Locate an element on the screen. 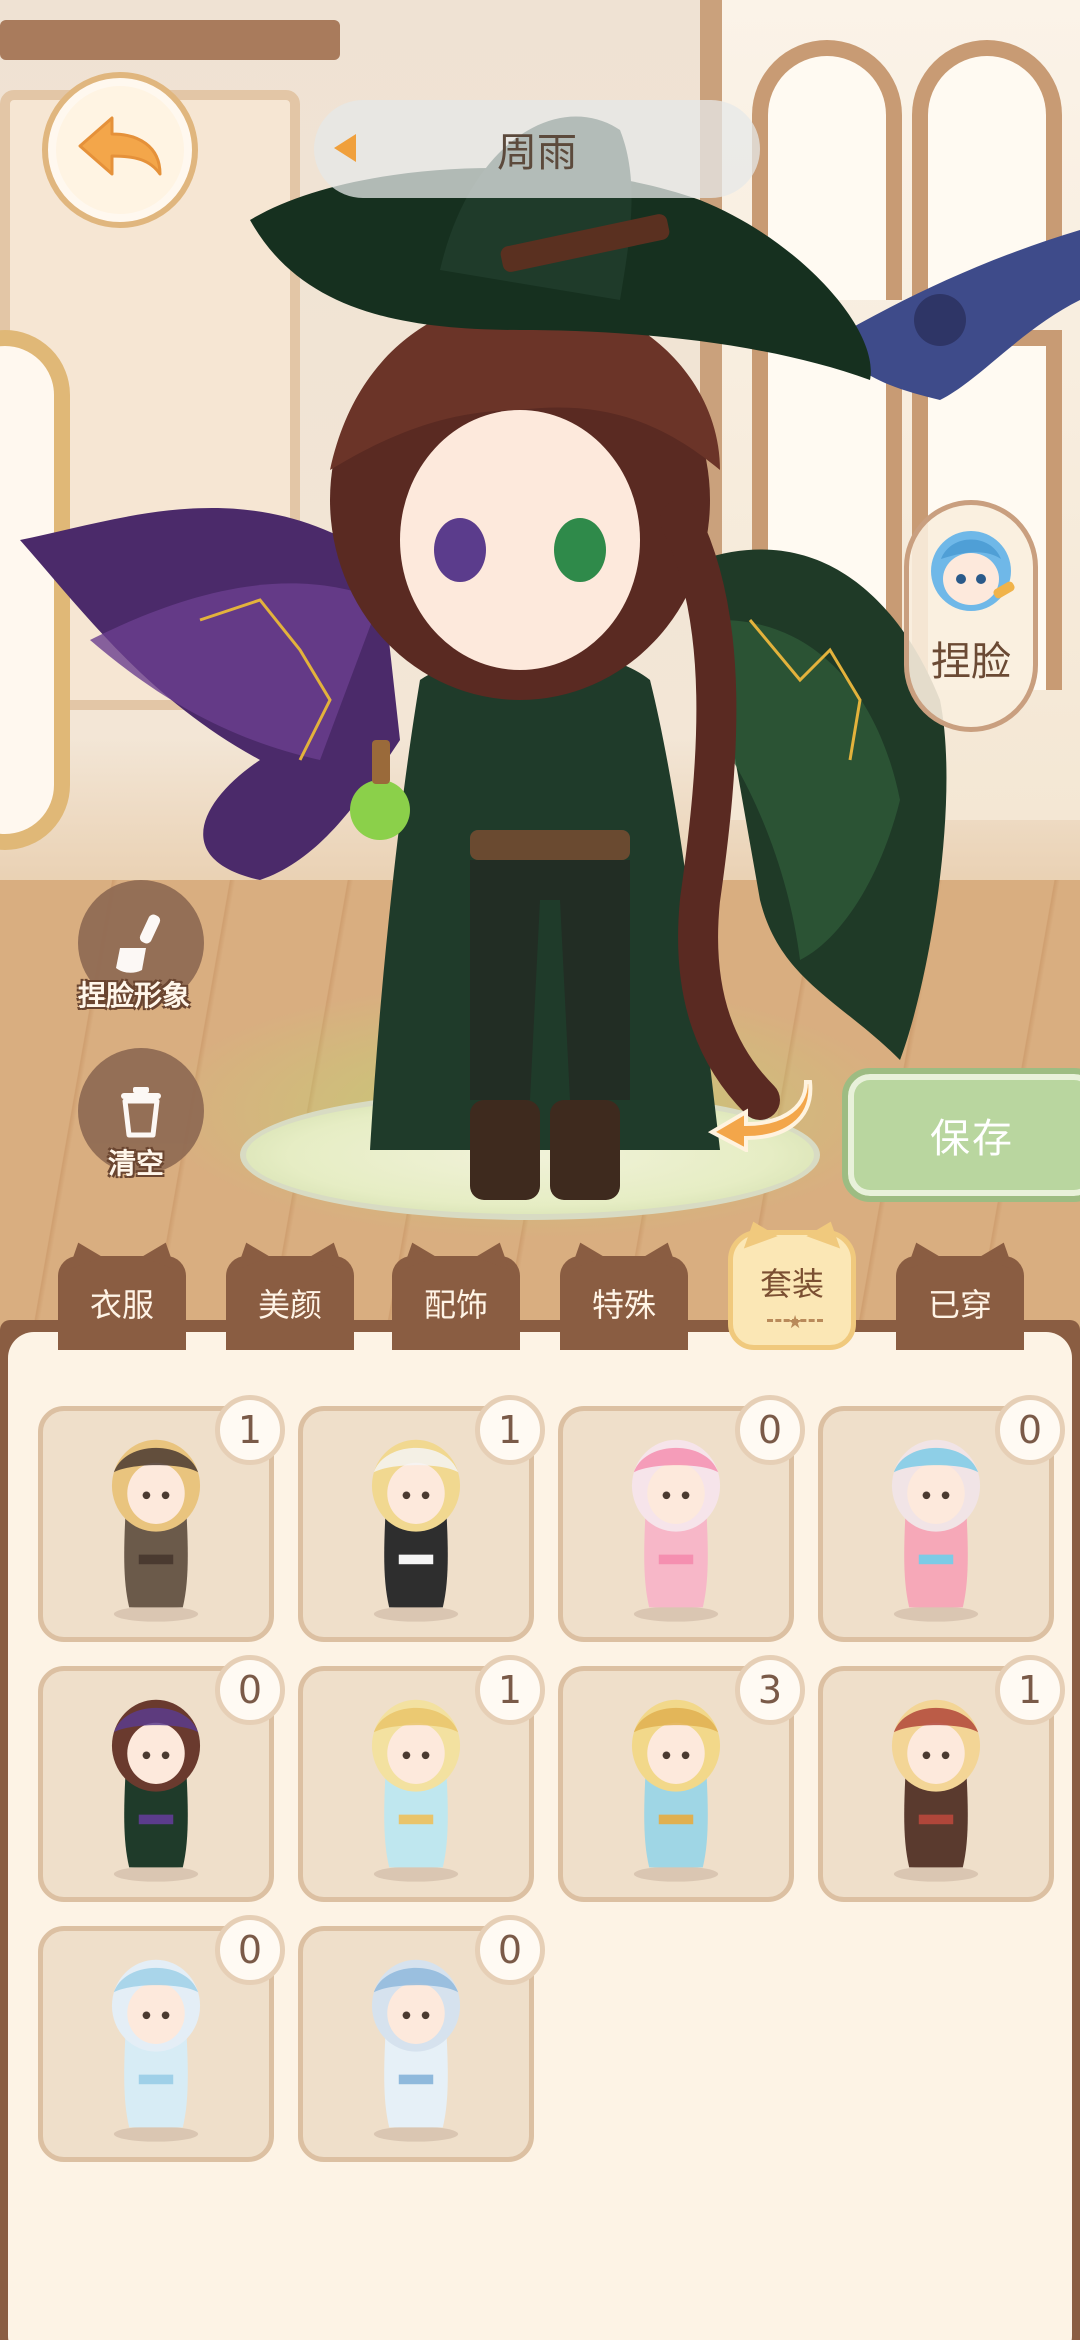 This screenshot has height=2340, width=1080. count-value: 3 is located at coordinates (770, 1690).